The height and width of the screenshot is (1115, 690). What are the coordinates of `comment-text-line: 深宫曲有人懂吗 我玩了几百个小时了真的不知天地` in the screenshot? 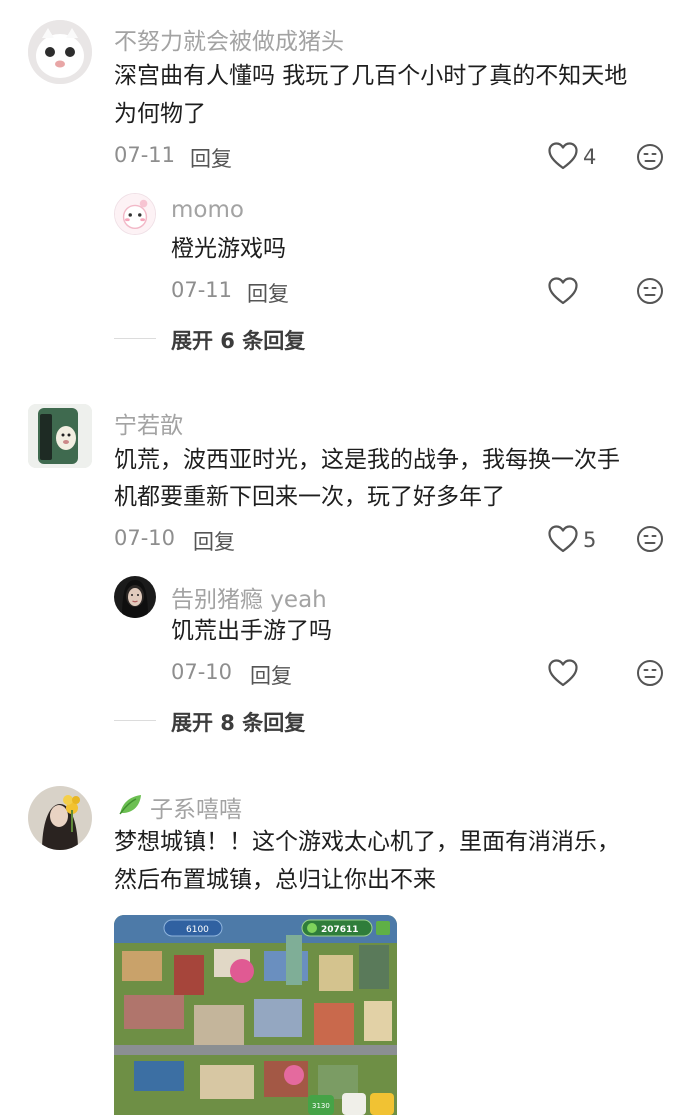 It's located at (371, 76).